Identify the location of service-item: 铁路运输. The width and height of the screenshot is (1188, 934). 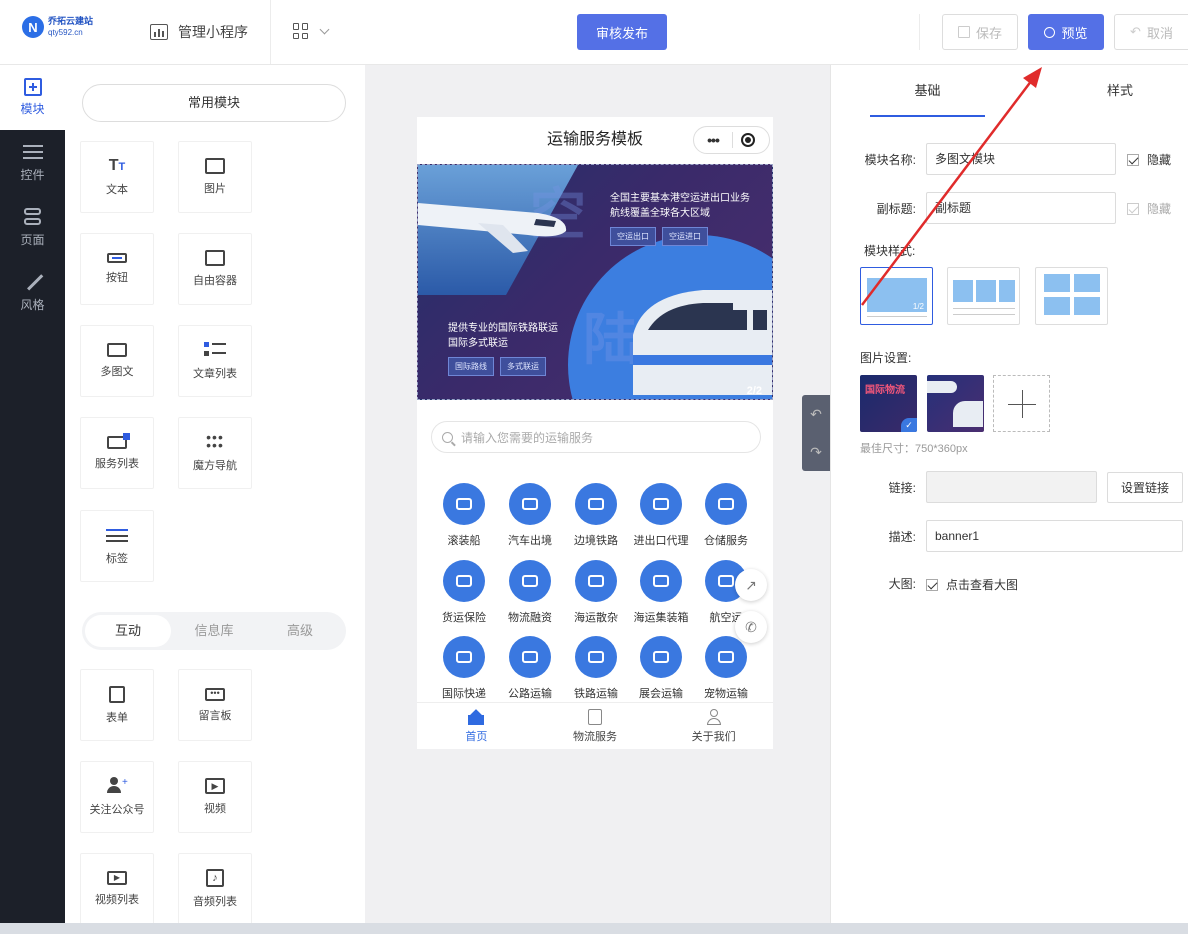
(596, 668).